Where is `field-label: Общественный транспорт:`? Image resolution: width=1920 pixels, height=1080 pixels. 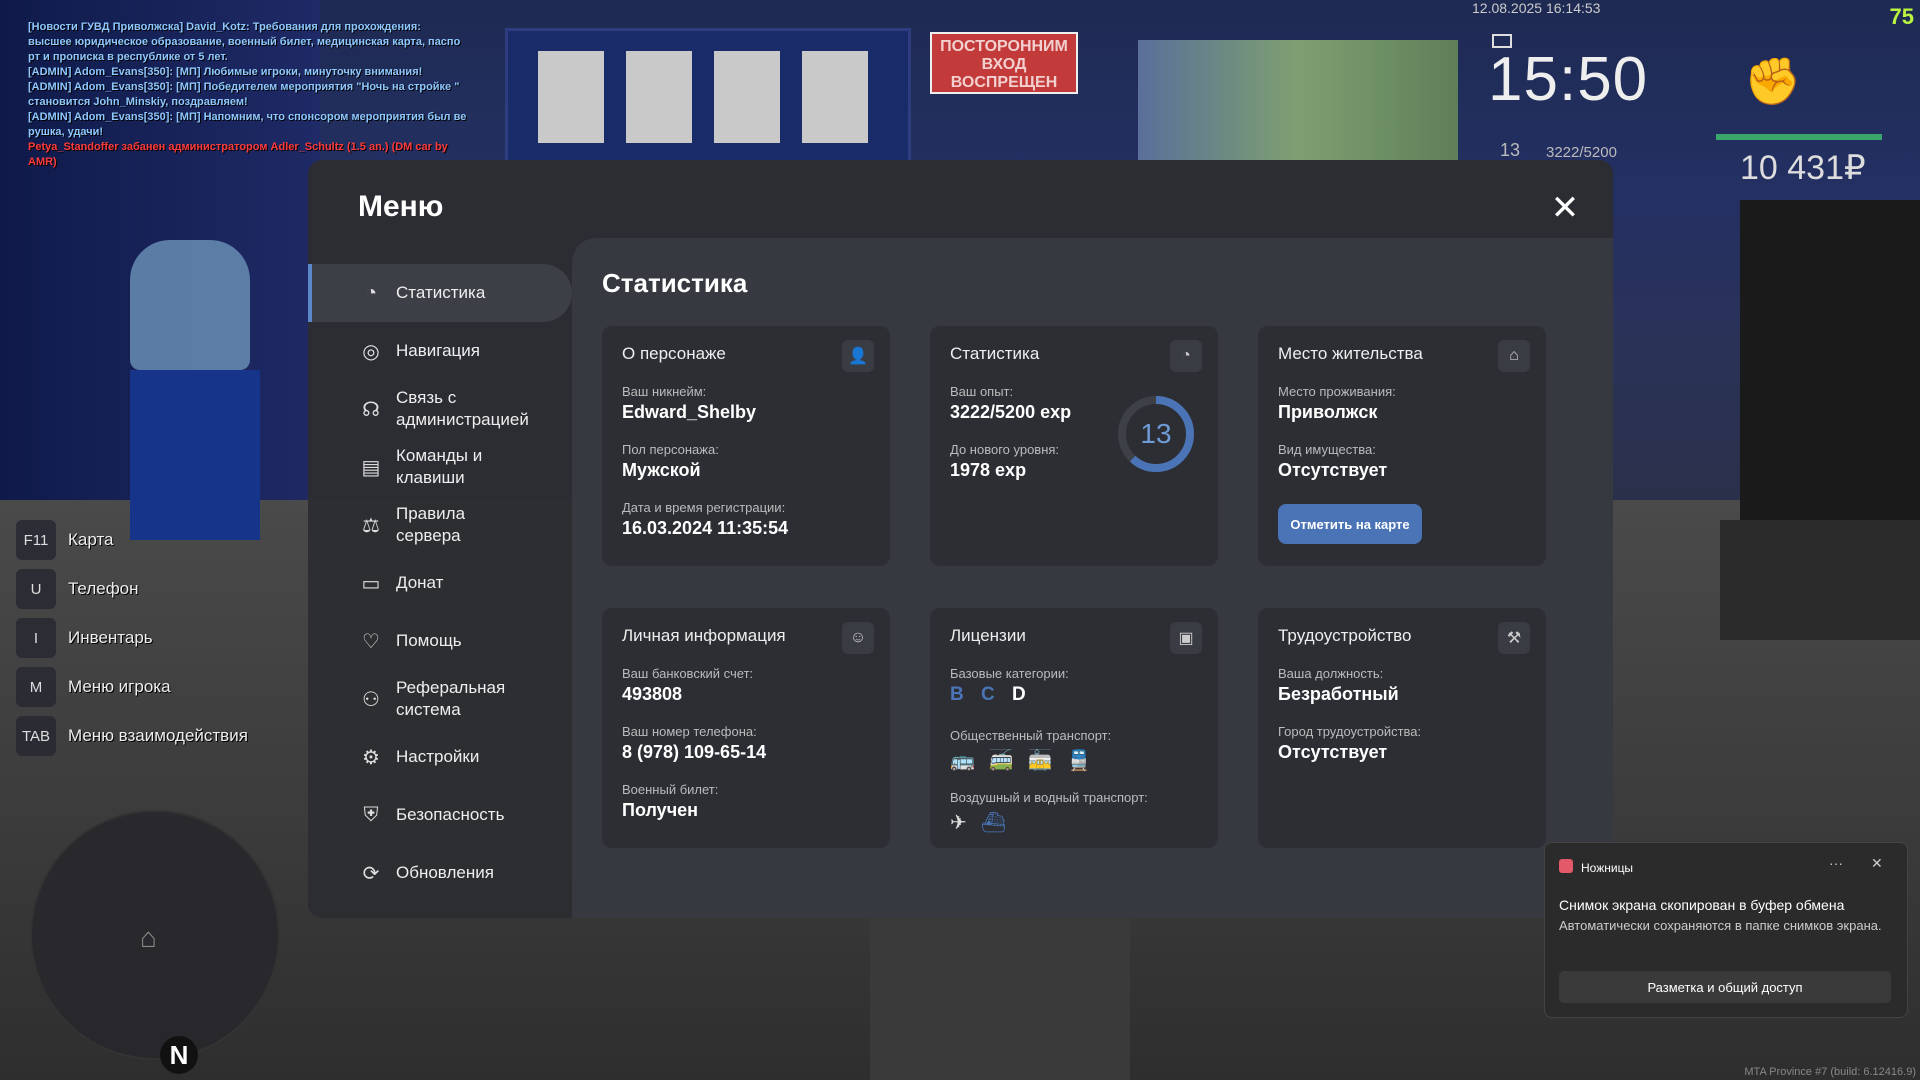 field-label: Общественный транспорт: is located at coordinates (1031, 735).